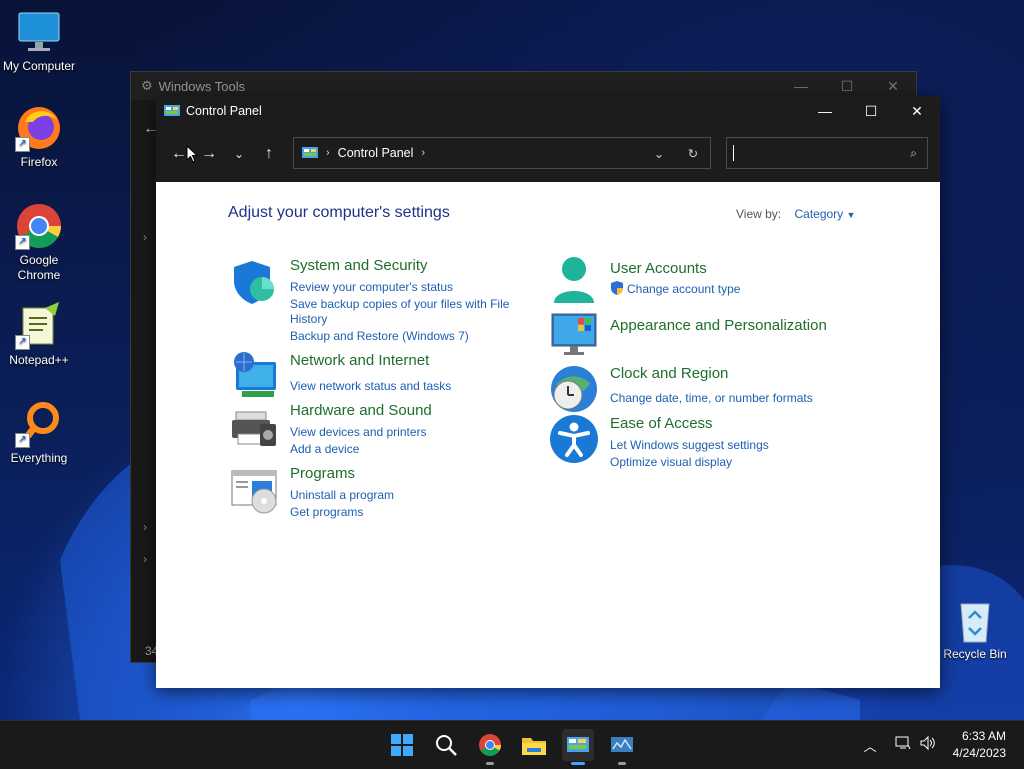  What do you see at coordinates (913, 153) in the screenshot?
I see `search-icon: ⌕` at bounding box center [913, 153].